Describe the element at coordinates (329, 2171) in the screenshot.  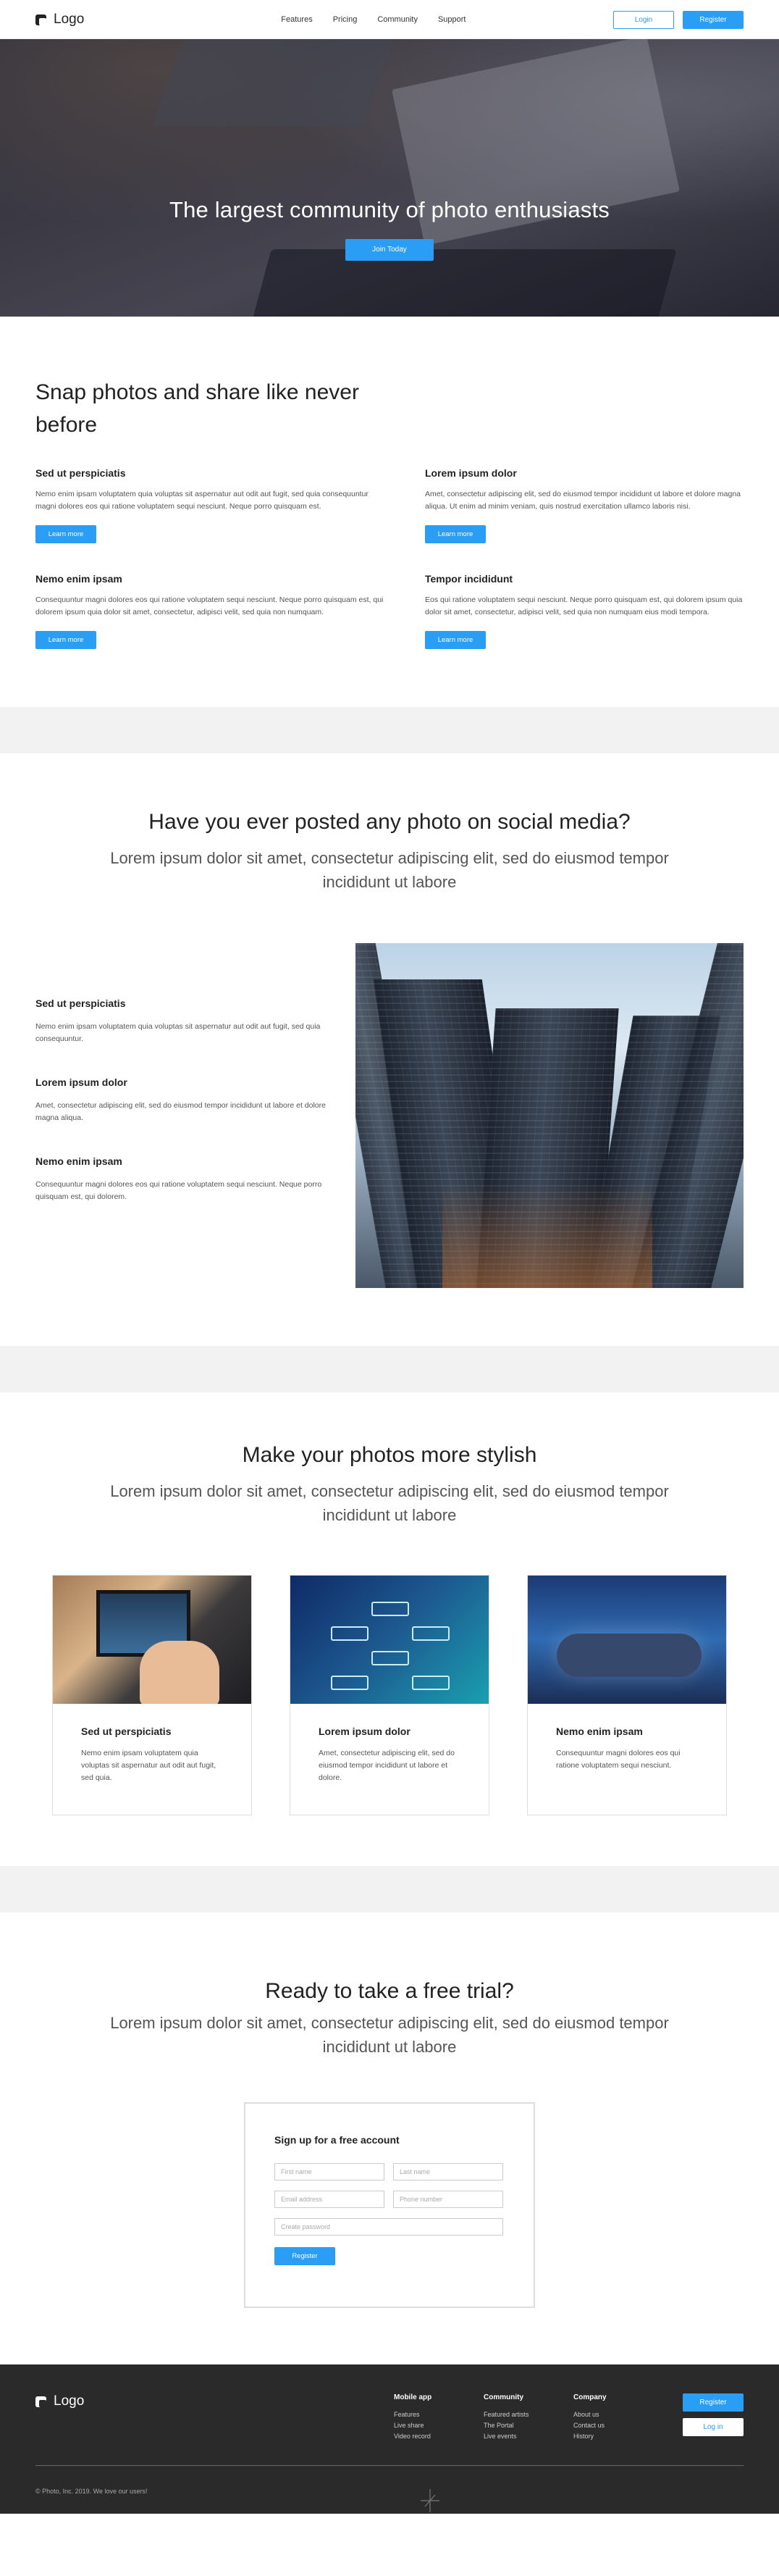
I see `first-name-input: First name` at that location.